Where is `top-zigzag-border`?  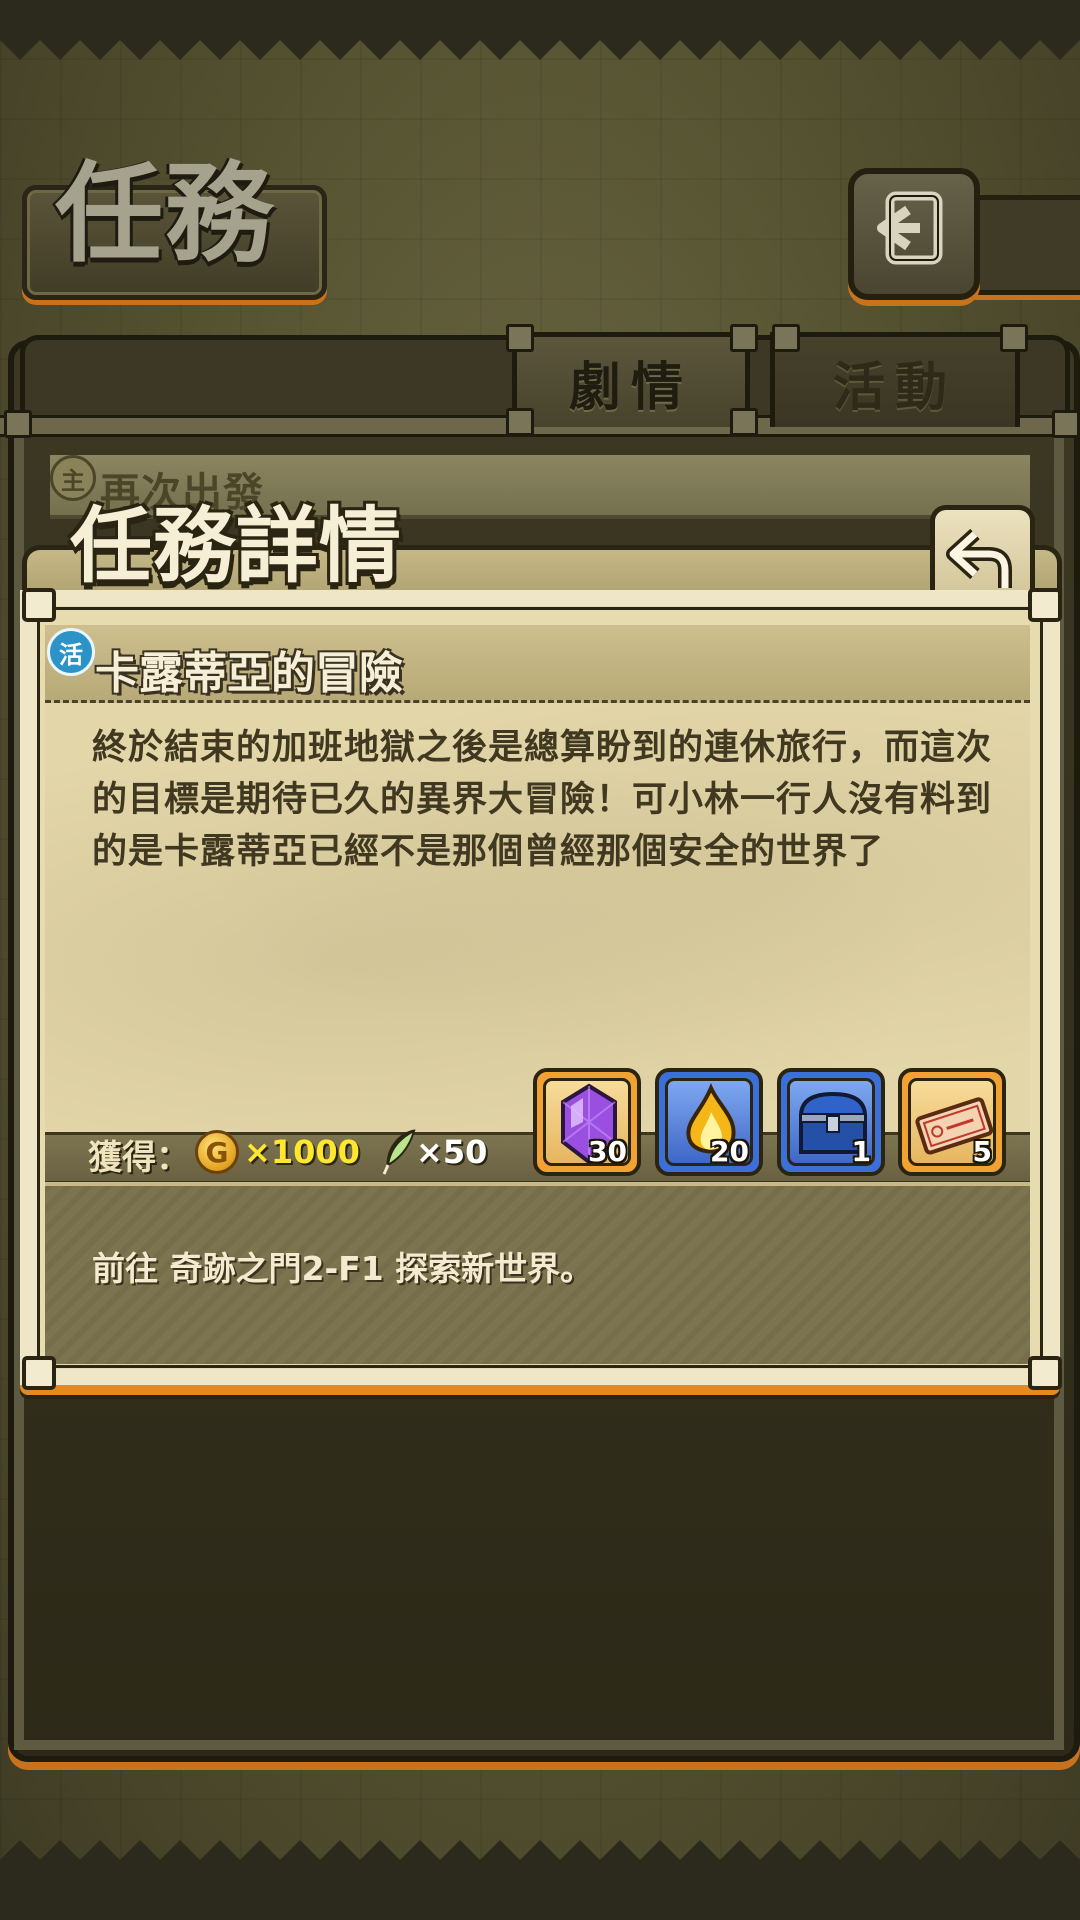
top-zigzag-border is located at coordinates (540, 30).